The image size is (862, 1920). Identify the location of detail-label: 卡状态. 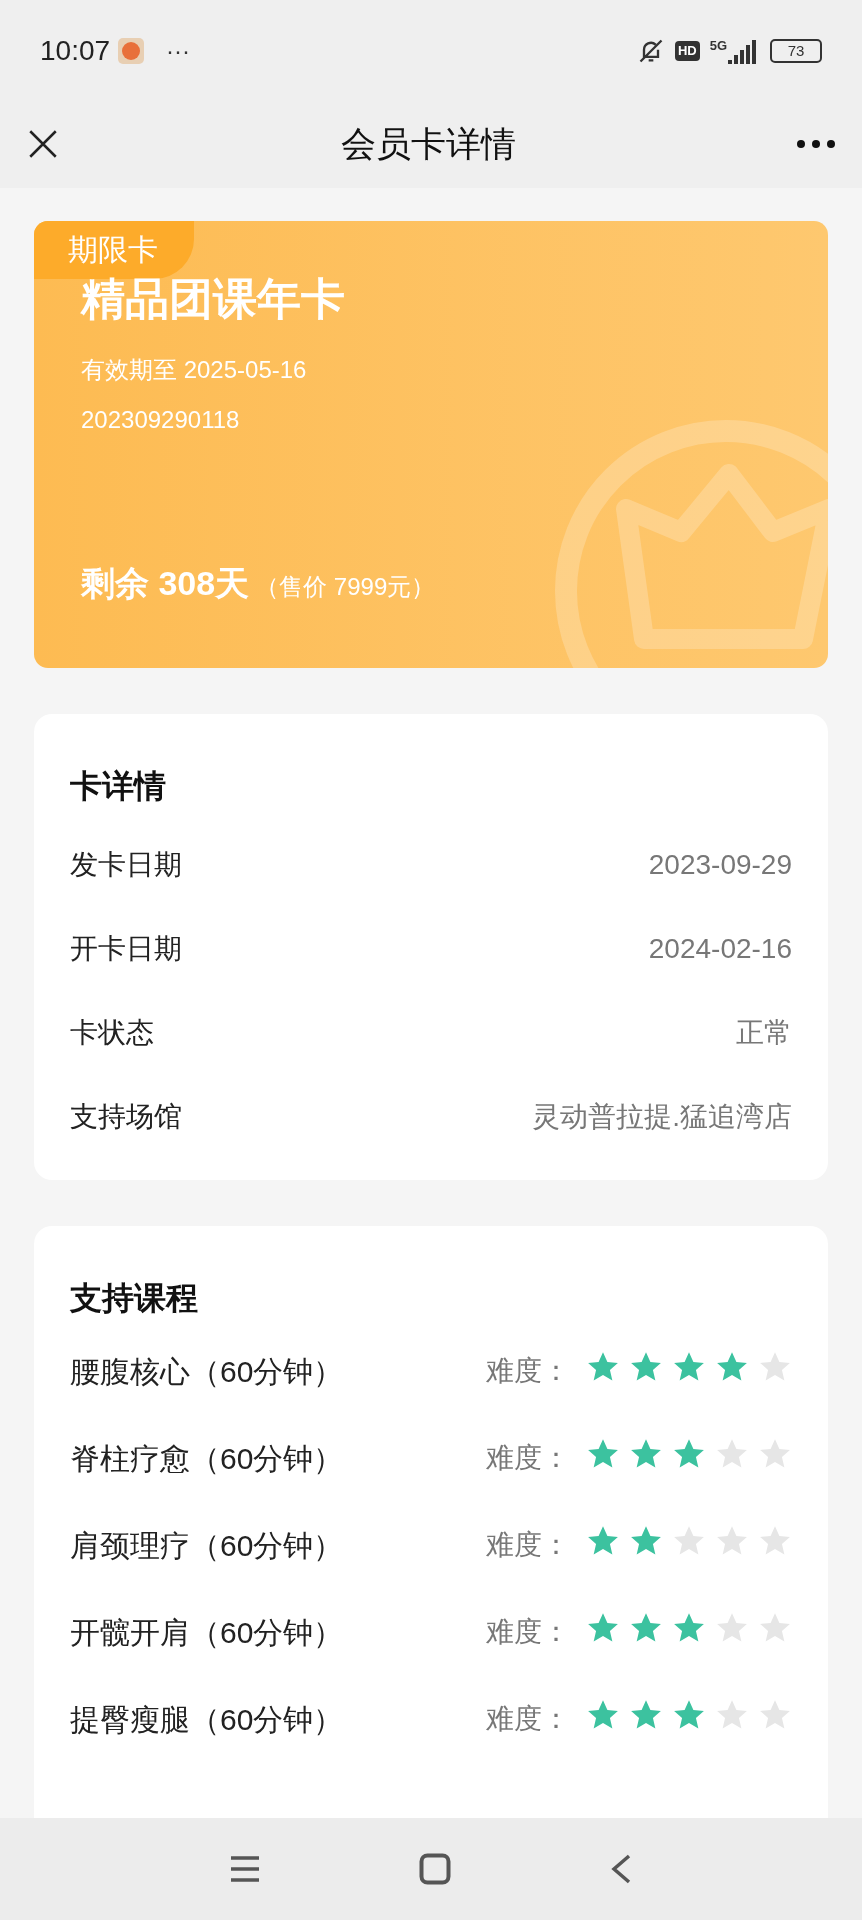
(112, 1033).